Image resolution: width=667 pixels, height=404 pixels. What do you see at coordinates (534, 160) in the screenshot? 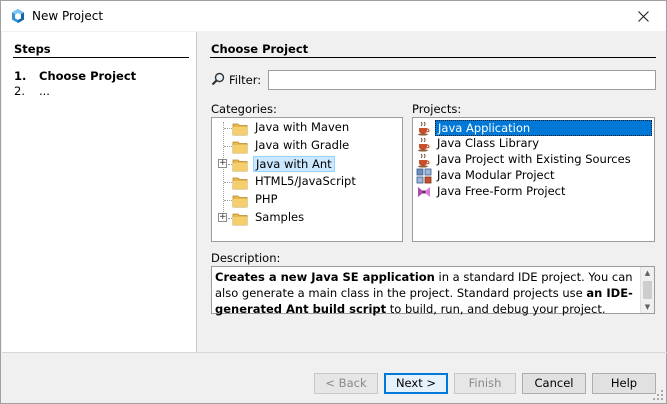
I see `project-item-java-existing-sources: Java Project with Existing Sources` at bounding box center [534, 160].